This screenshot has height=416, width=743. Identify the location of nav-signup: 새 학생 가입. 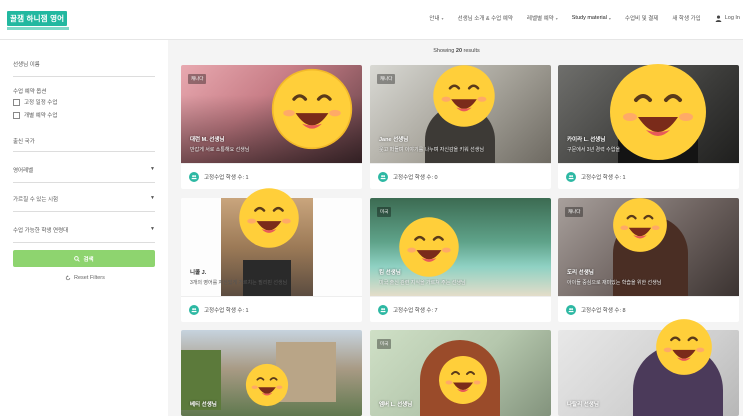
(686, 18).